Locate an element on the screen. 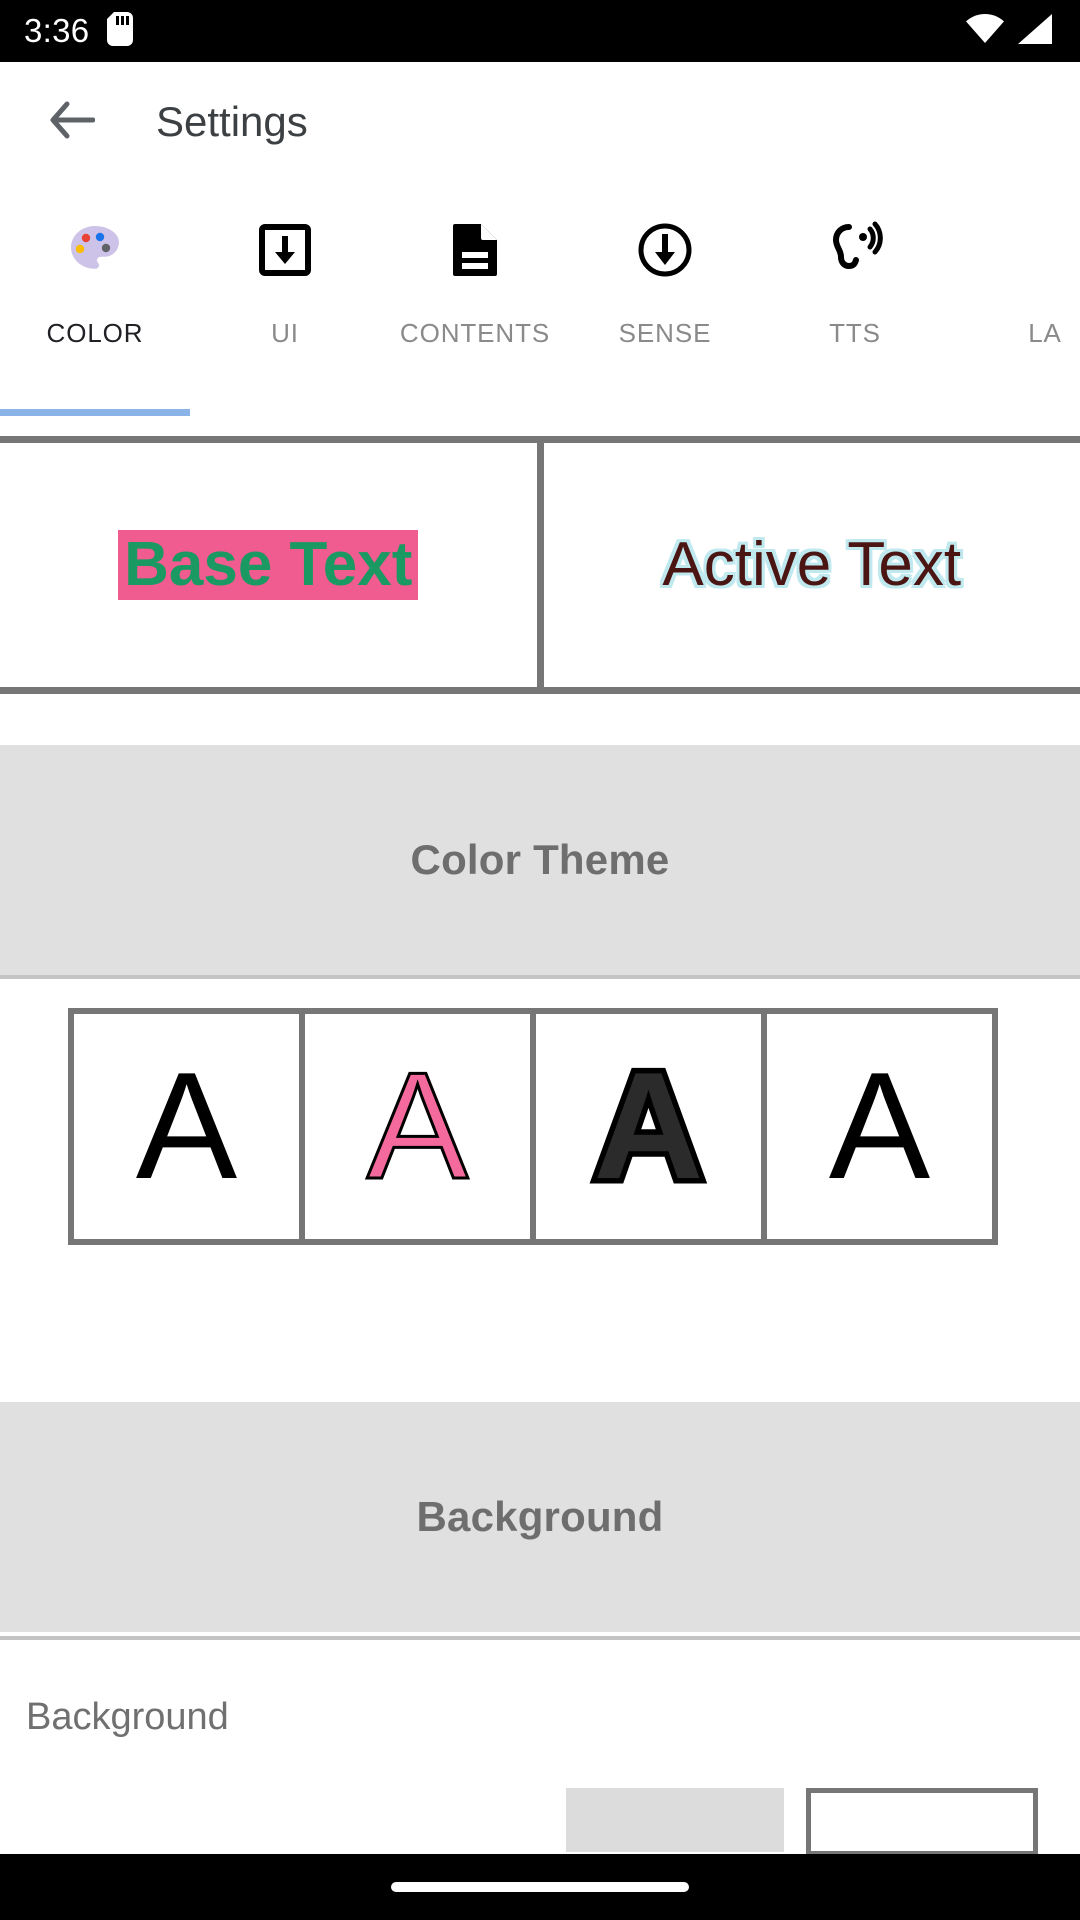 Image resolution: width=1080 pixels, height=1920 pixels. divider-color-theme is located at coordinates (540, 977).